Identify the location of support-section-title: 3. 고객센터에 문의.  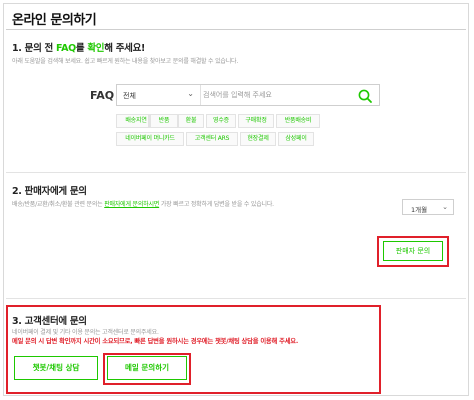
(49, 321).